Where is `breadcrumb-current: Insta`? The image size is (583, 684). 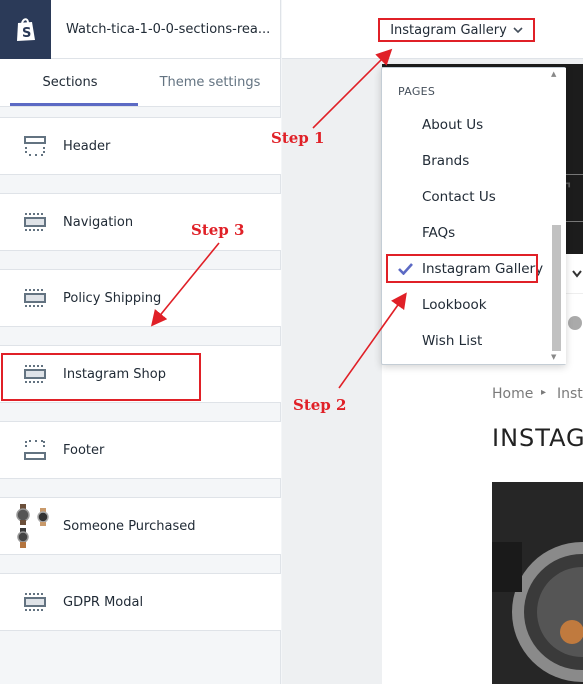 breadcrumb-current: Insta is located at coordinates (570, 394).